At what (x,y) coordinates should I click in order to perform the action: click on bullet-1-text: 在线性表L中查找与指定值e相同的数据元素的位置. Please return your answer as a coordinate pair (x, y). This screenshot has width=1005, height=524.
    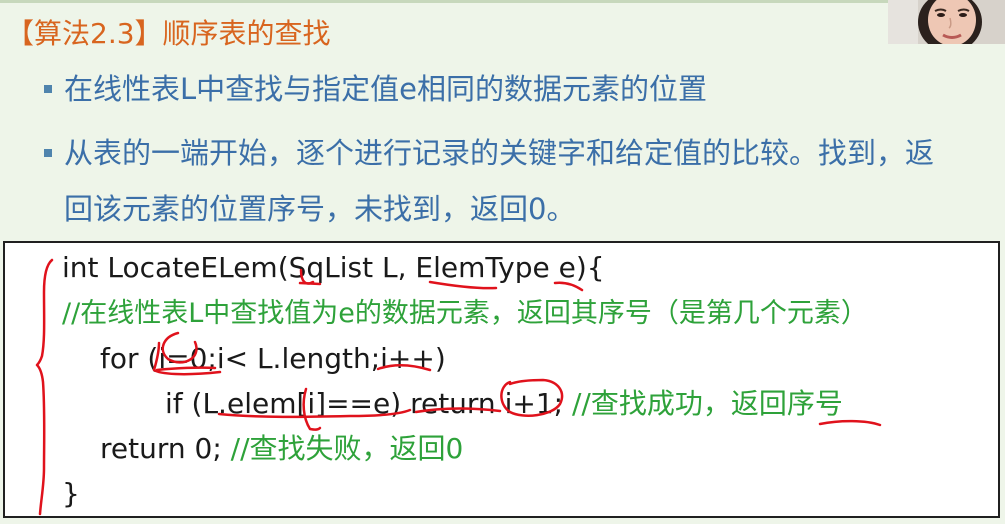
    Looking at the image, I should click on (385, 89).